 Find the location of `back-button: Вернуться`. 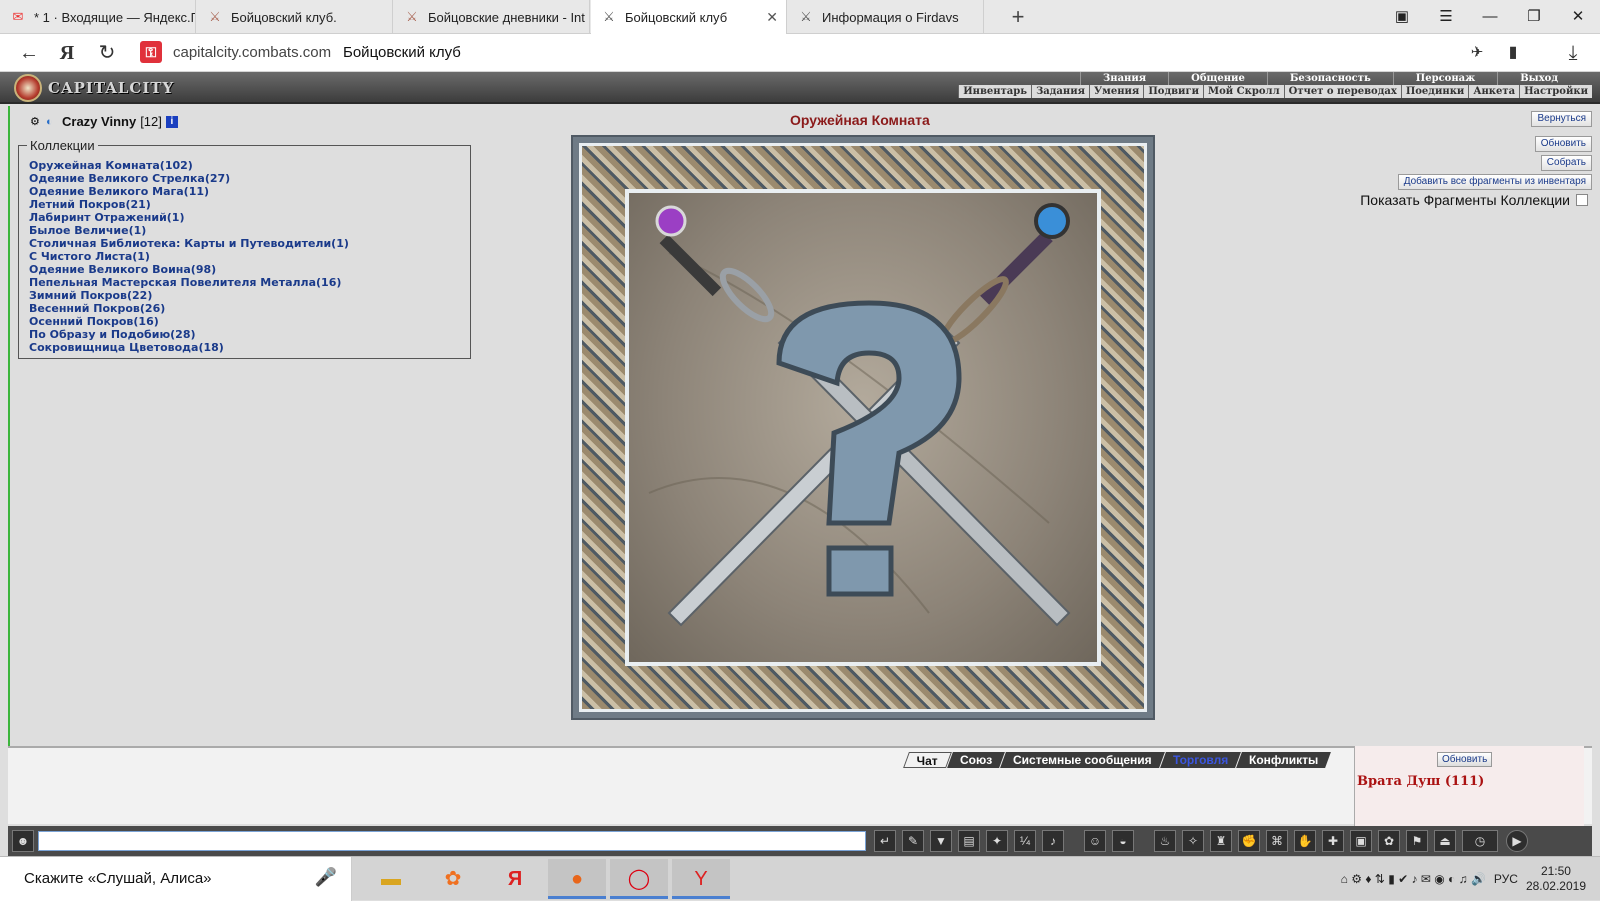

back-button: Вернуться is located at coordinates (1561, 119).